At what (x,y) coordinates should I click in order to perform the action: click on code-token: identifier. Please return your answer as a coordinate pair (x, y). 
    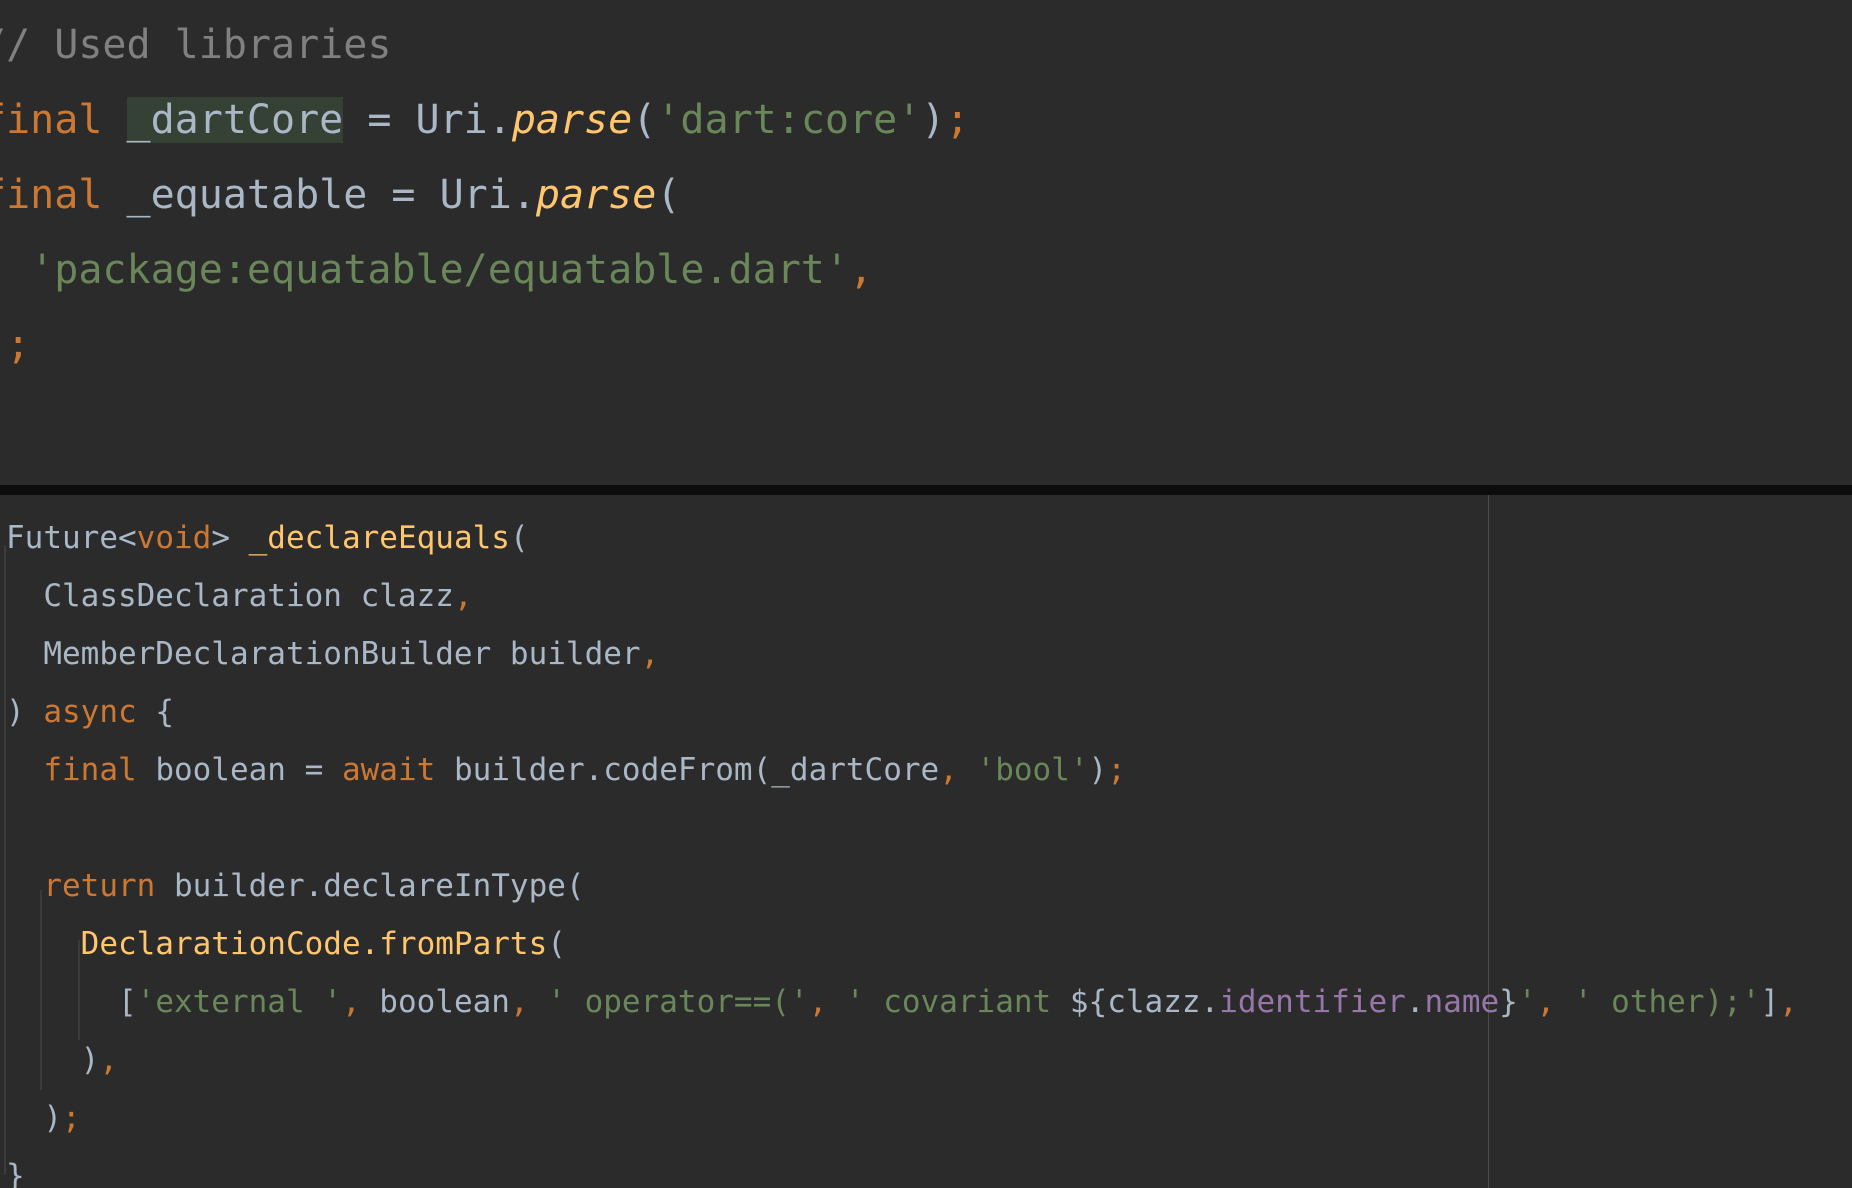
    Looking at the image, I should click on (1312, 1002).